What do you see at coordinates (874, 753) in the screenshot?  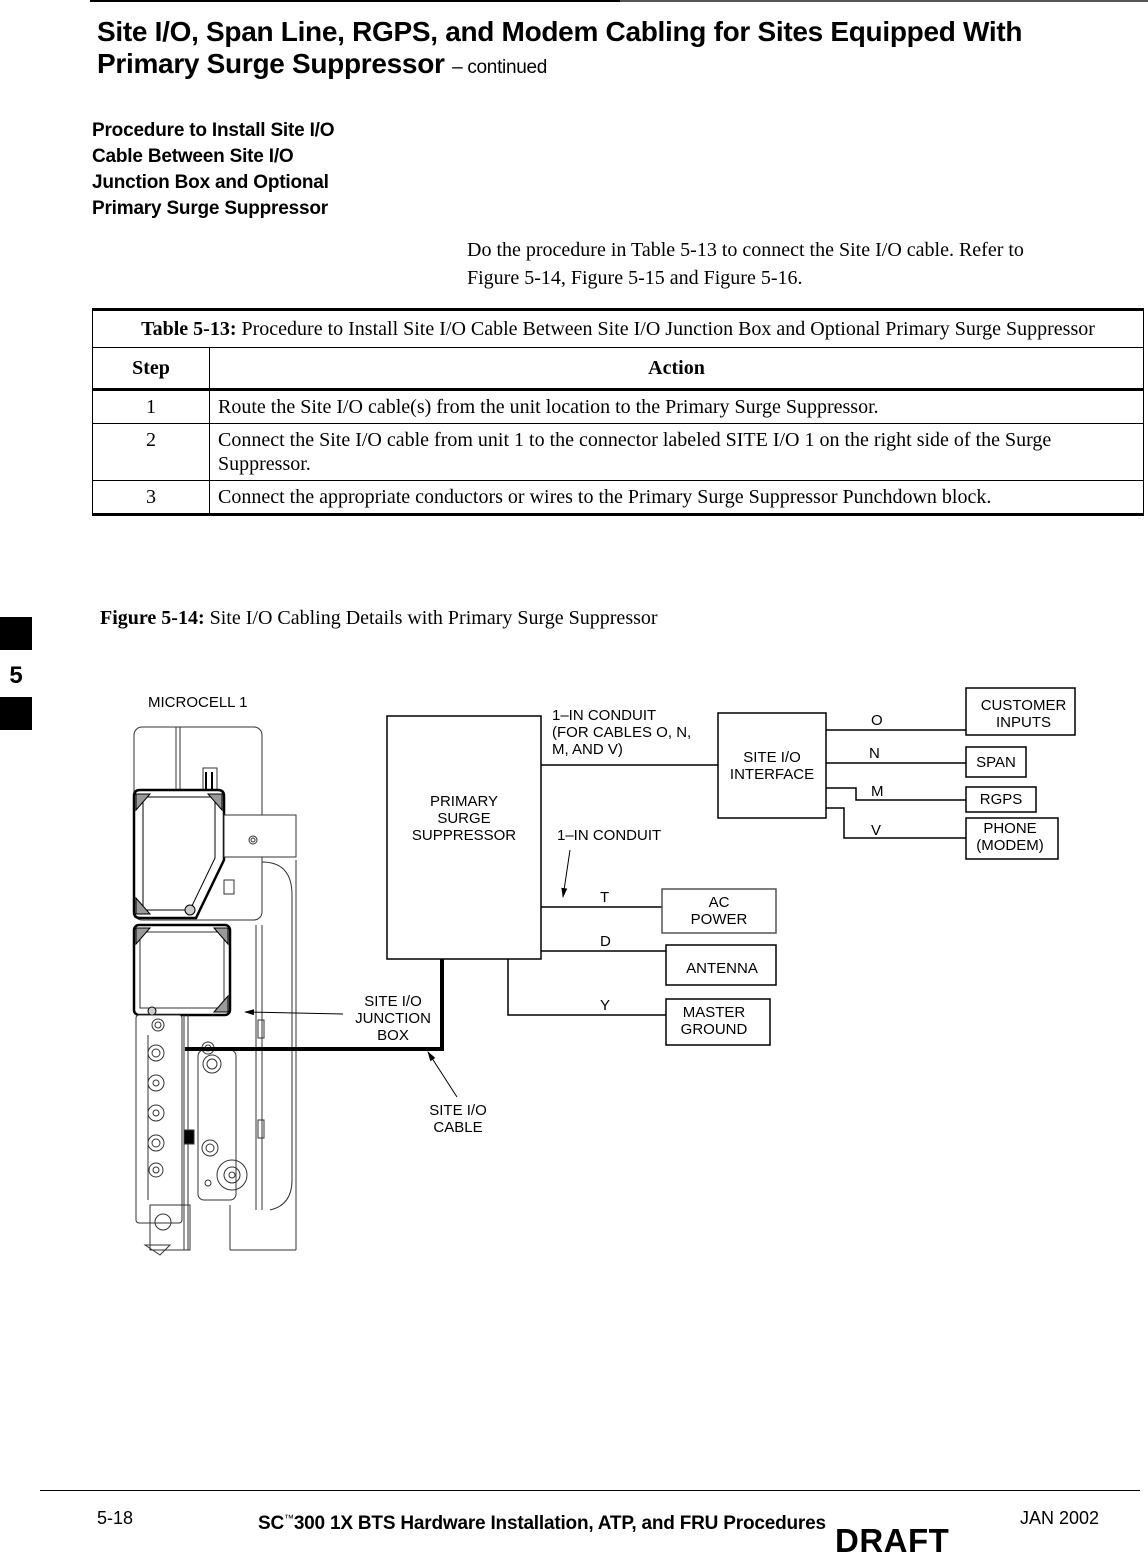 I see `wire-label-n: N` at bounding box center [874, 753].